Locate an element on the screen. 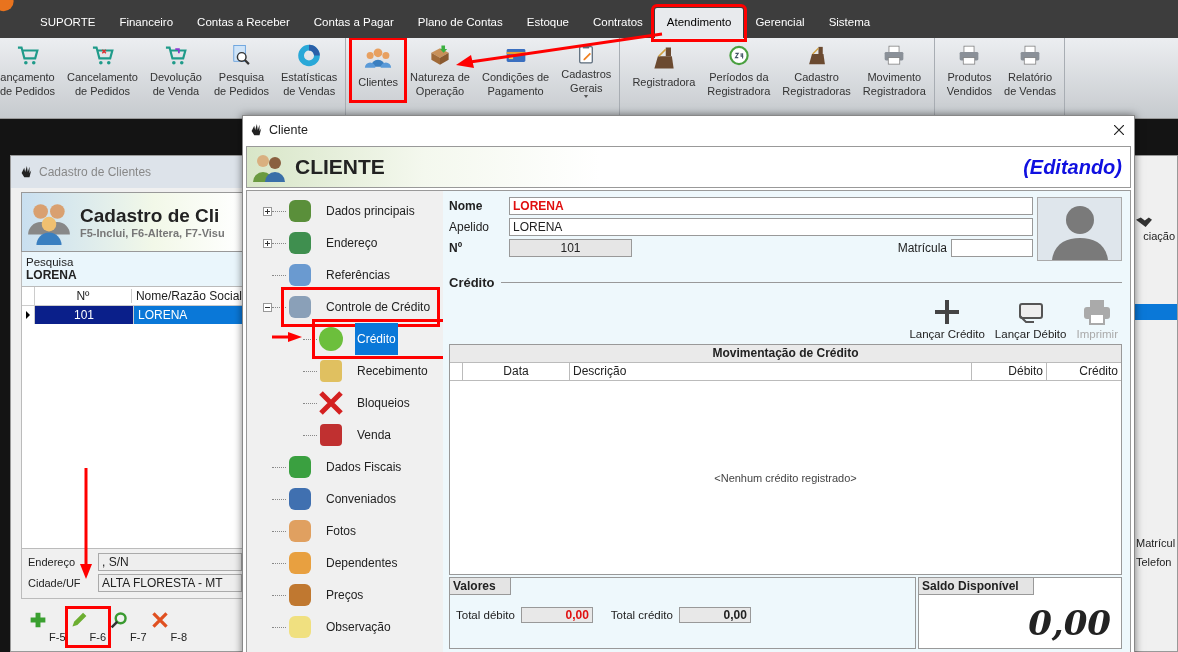  ribbon-button: Cadastro Registradoras is located at coordinates (816, 70).